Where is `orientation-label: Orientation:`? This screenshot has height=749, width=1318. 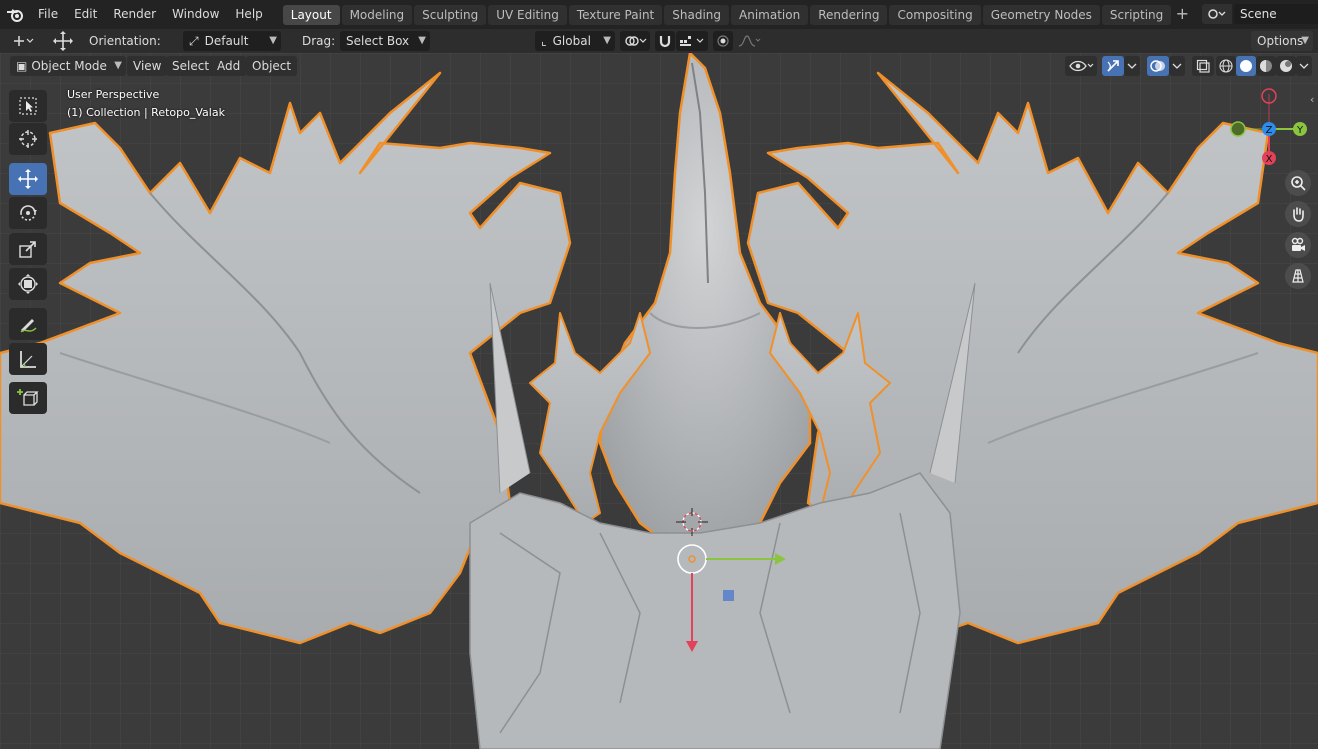
orientation-label: Orientation: is located at coordinates (125, 41).